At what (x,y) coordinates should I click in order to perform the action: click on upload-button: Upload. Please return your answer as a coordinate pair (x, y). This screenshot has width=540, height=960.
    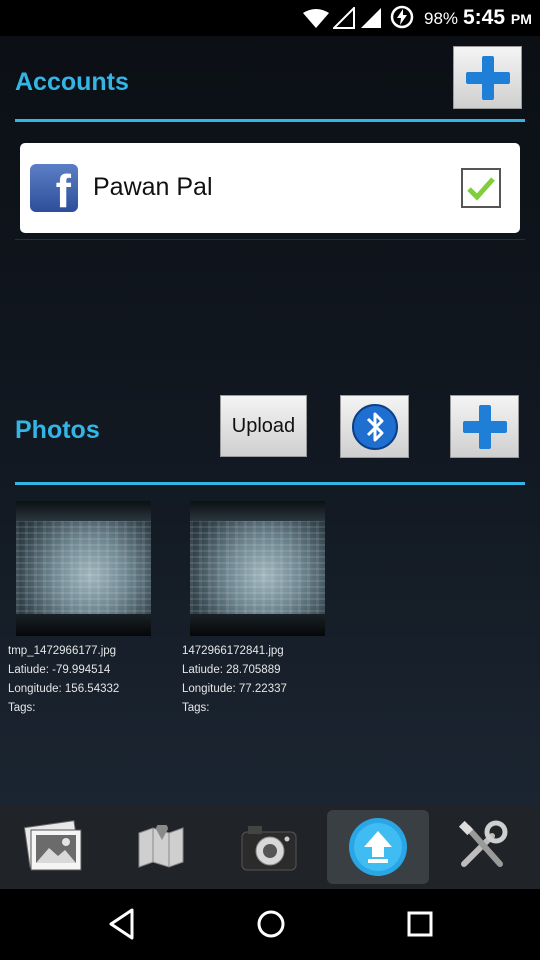
    Looking at the image, I should click on (263, 426).